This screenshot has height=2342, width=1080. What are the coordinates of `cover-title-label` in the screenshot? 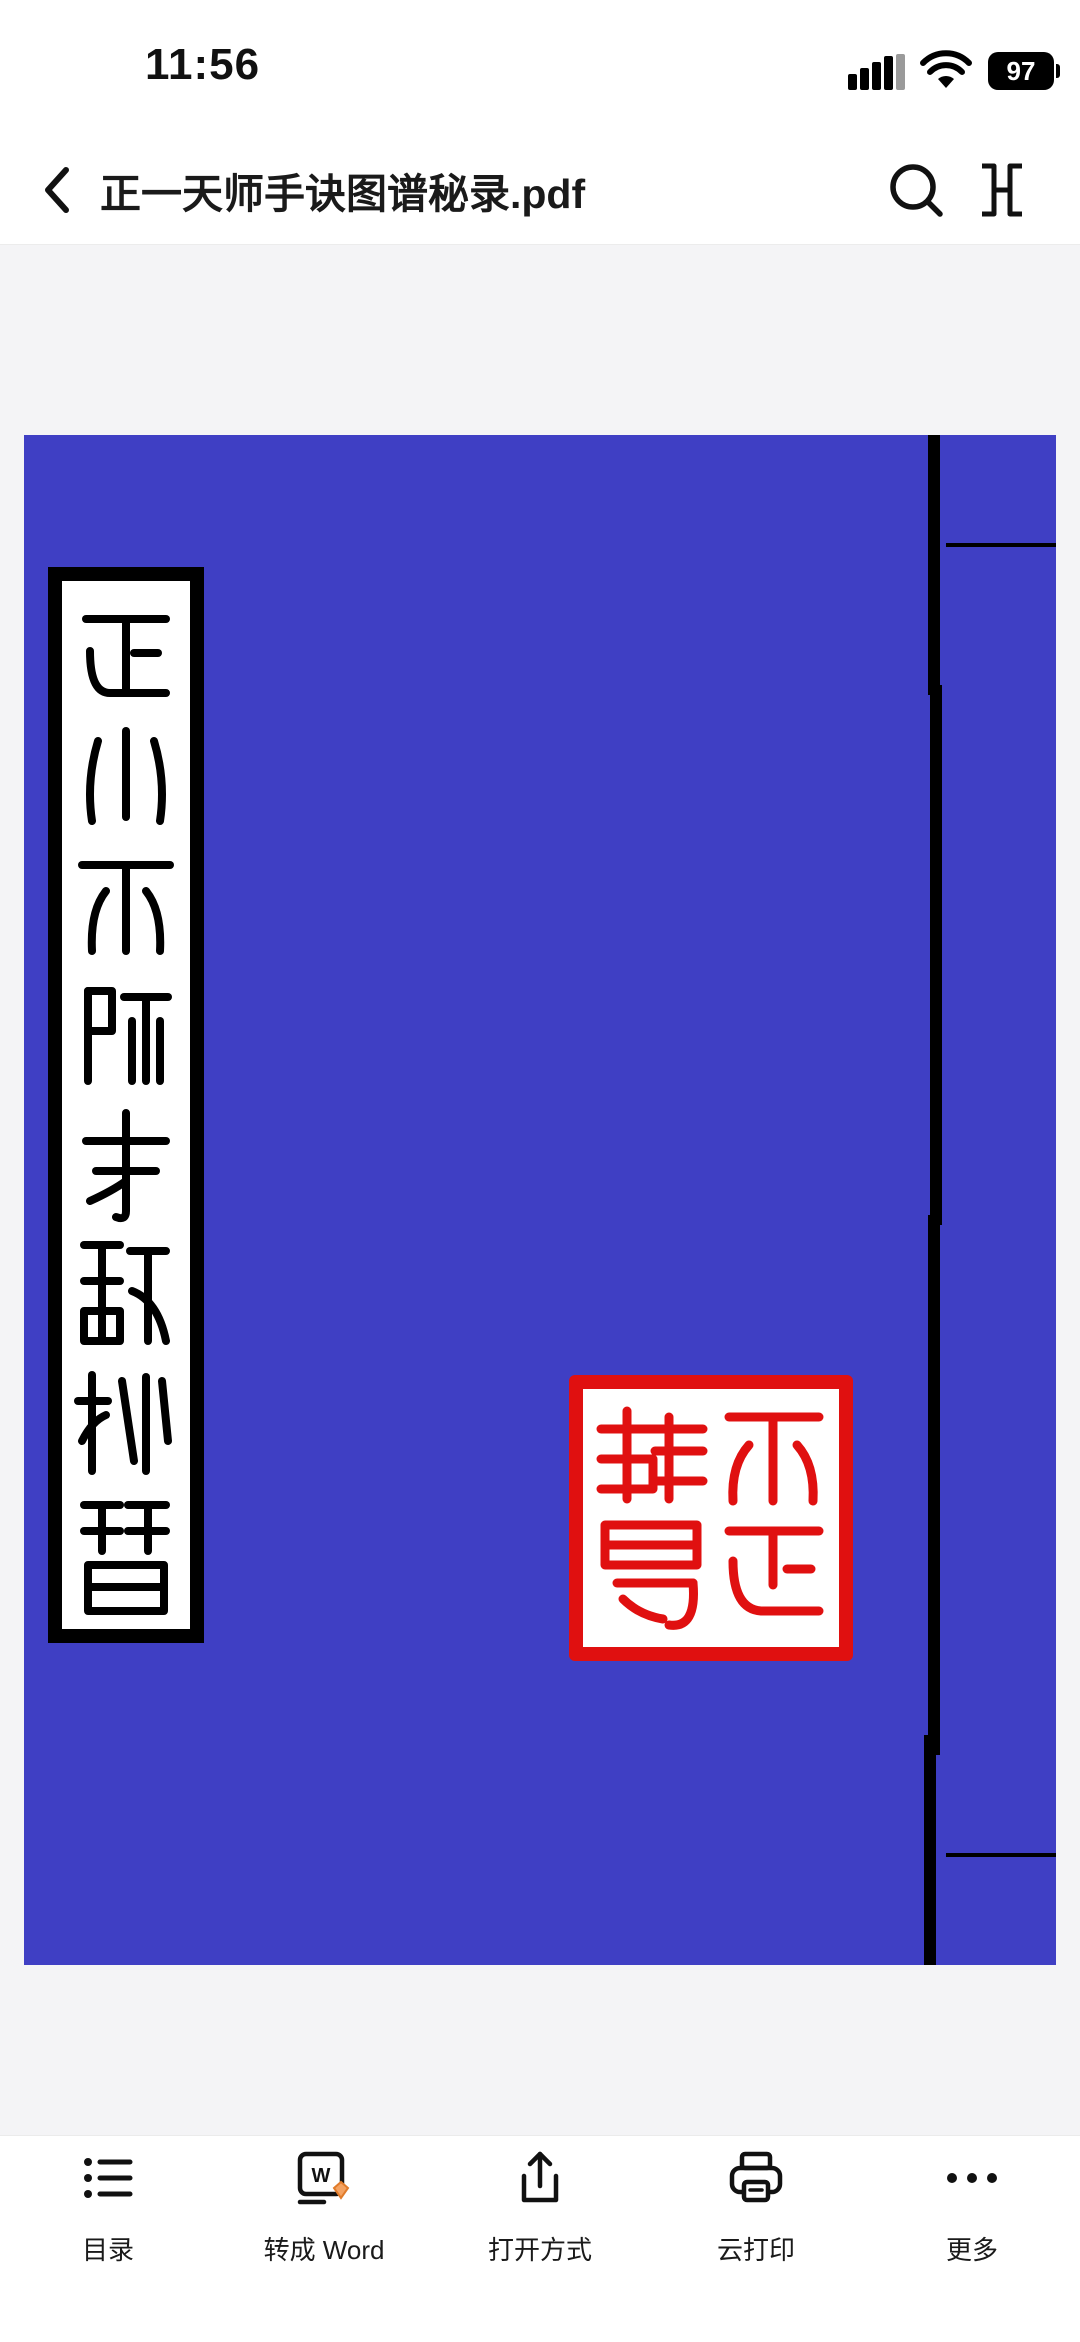 It's located at (126, 1105).